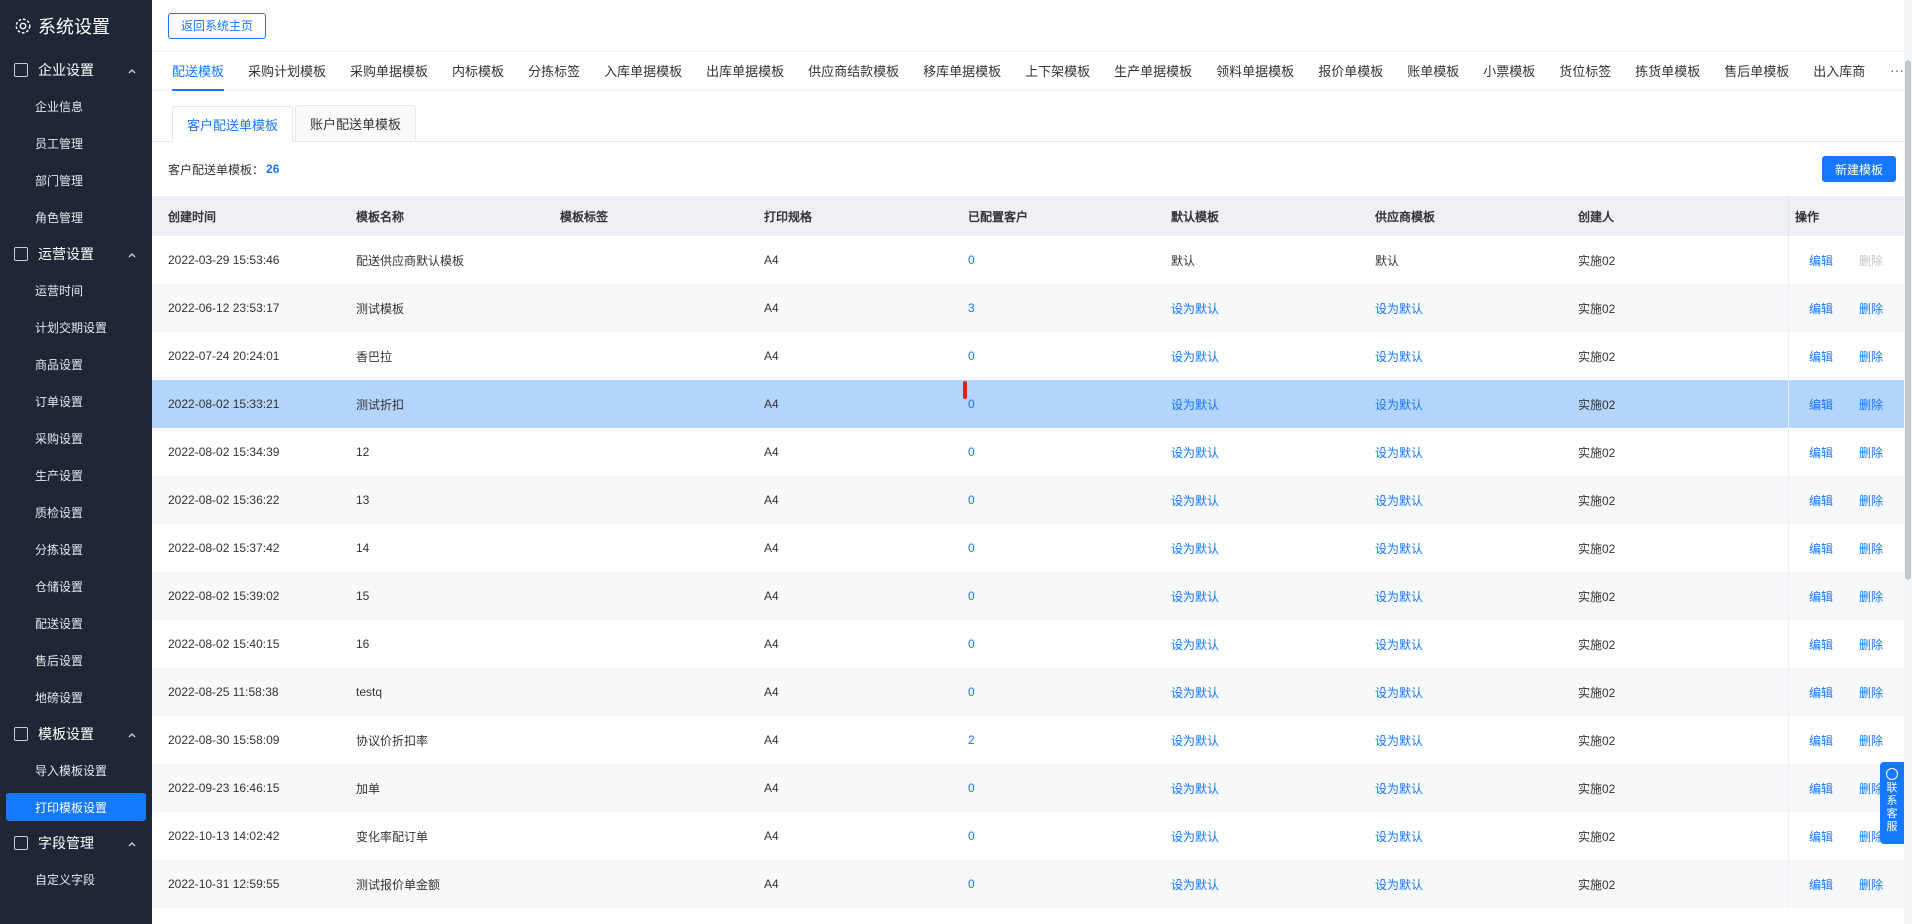  Describe the element at coordinates (198, 71) in the screenshot. I see `tab-0: 配送模板` at that location.